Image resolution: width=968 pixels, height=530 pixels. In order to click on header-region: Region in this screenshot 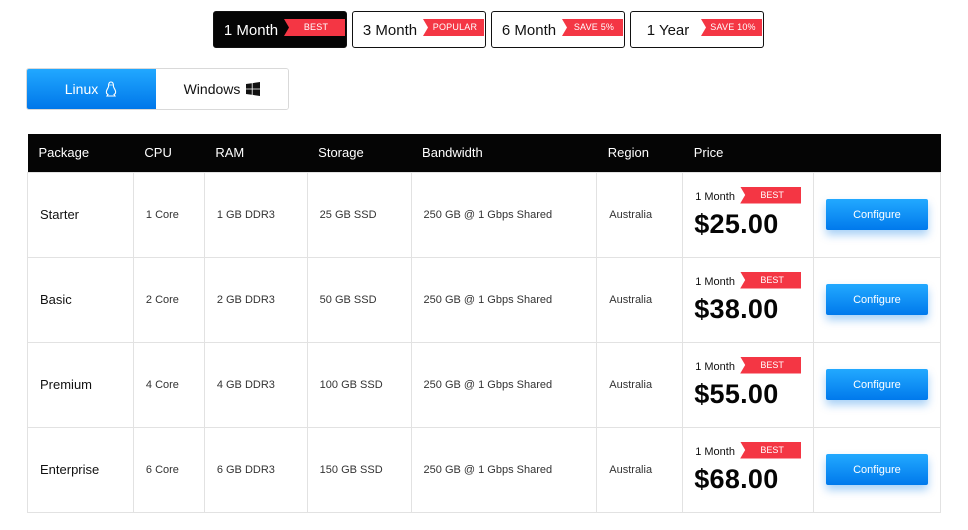, I will do `click(628, 153)`.